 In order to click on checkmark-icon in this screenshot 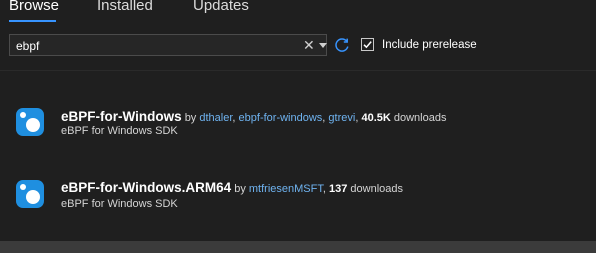, I will do `click(367, 45)`.